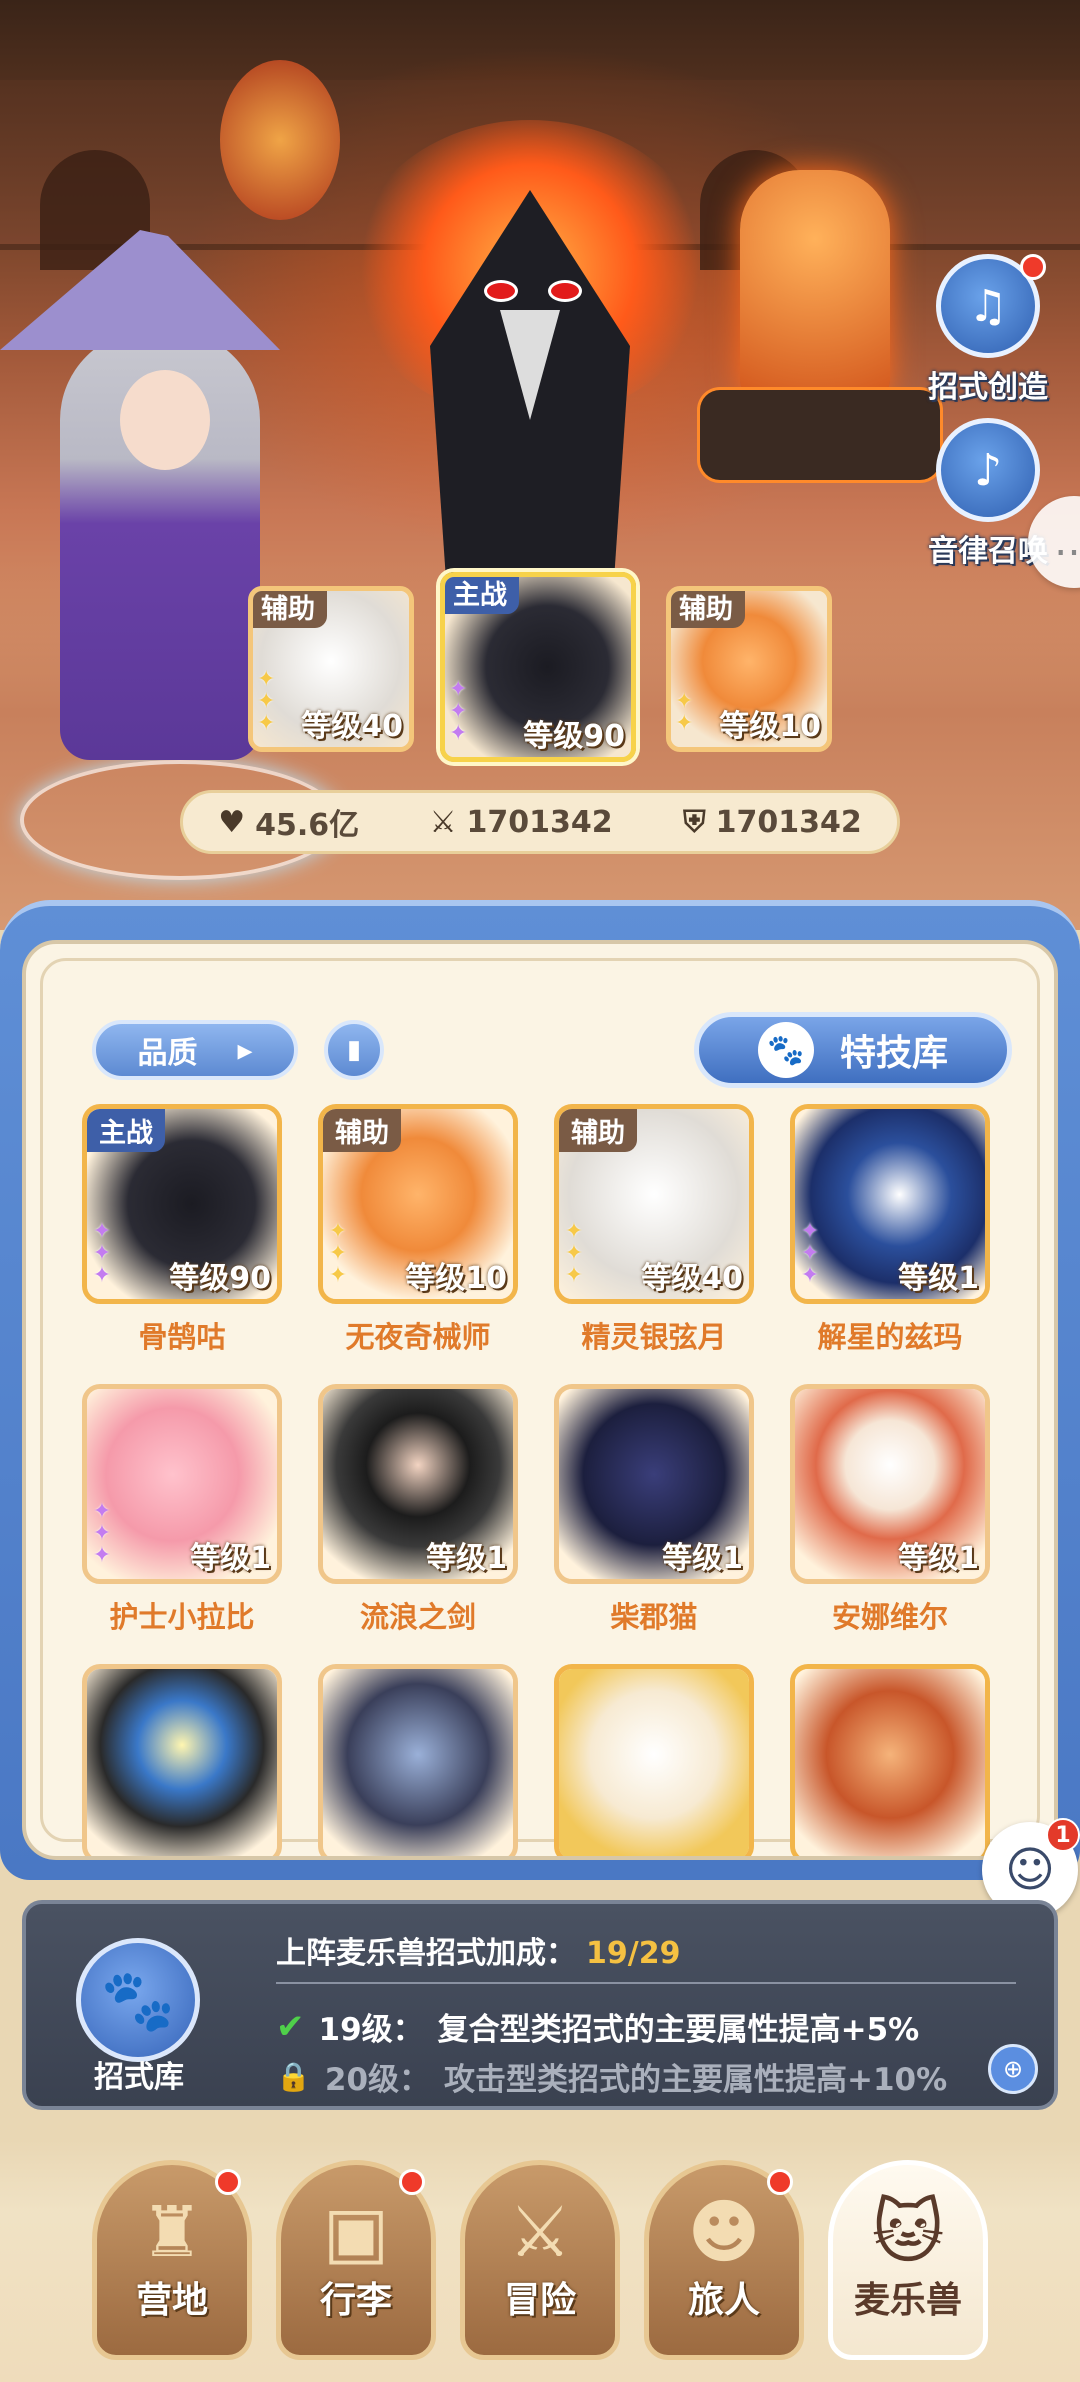 Image resolution: width=1080 pixels, height=2382 pixels. Describe the element at coordinates (1063, 1835) in the screenshot. I see `notification-badge: 1` at that location.